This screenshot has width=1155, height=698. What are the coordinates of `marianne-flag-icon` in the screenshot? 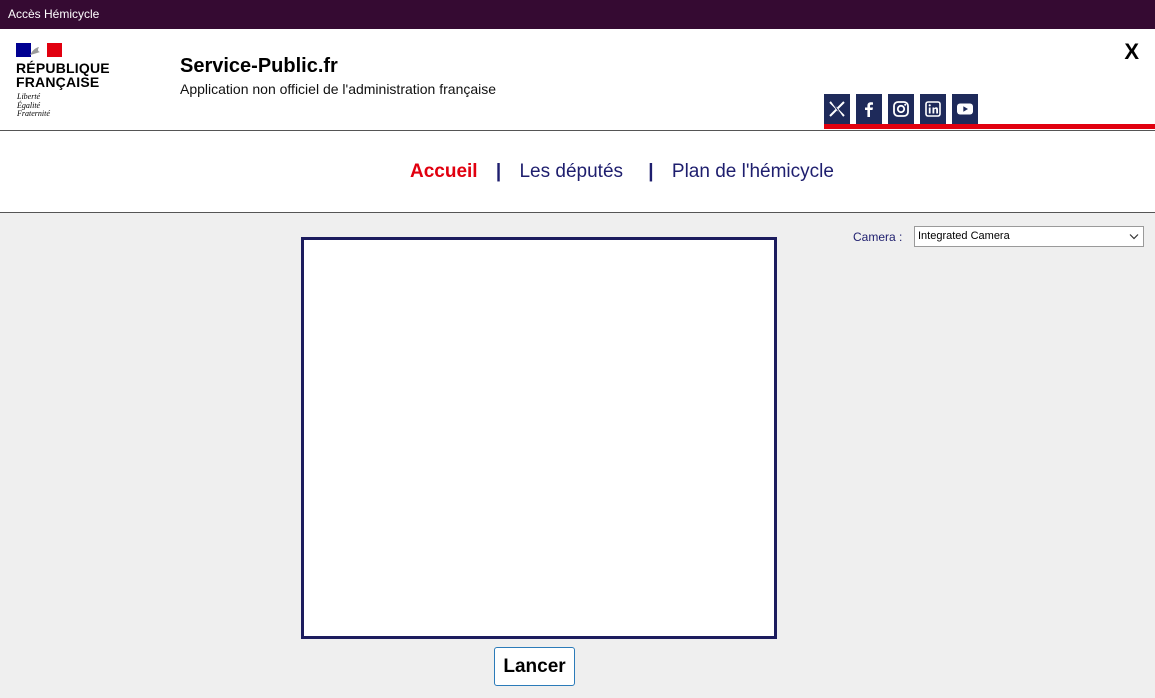 It's located at (39, 50).